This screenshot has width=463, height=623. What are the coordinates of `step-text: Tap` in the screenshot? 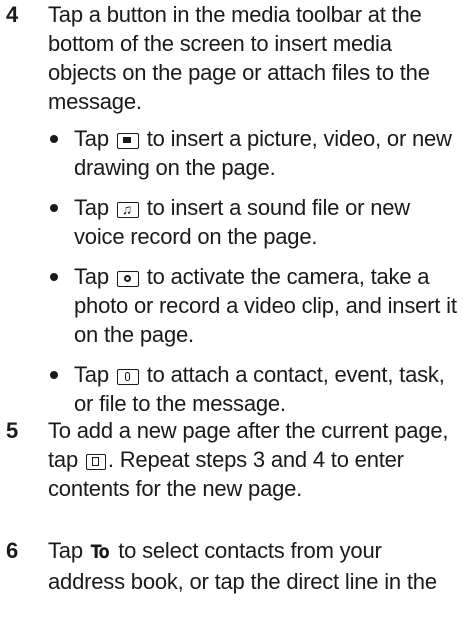 It's located at (65, 550).